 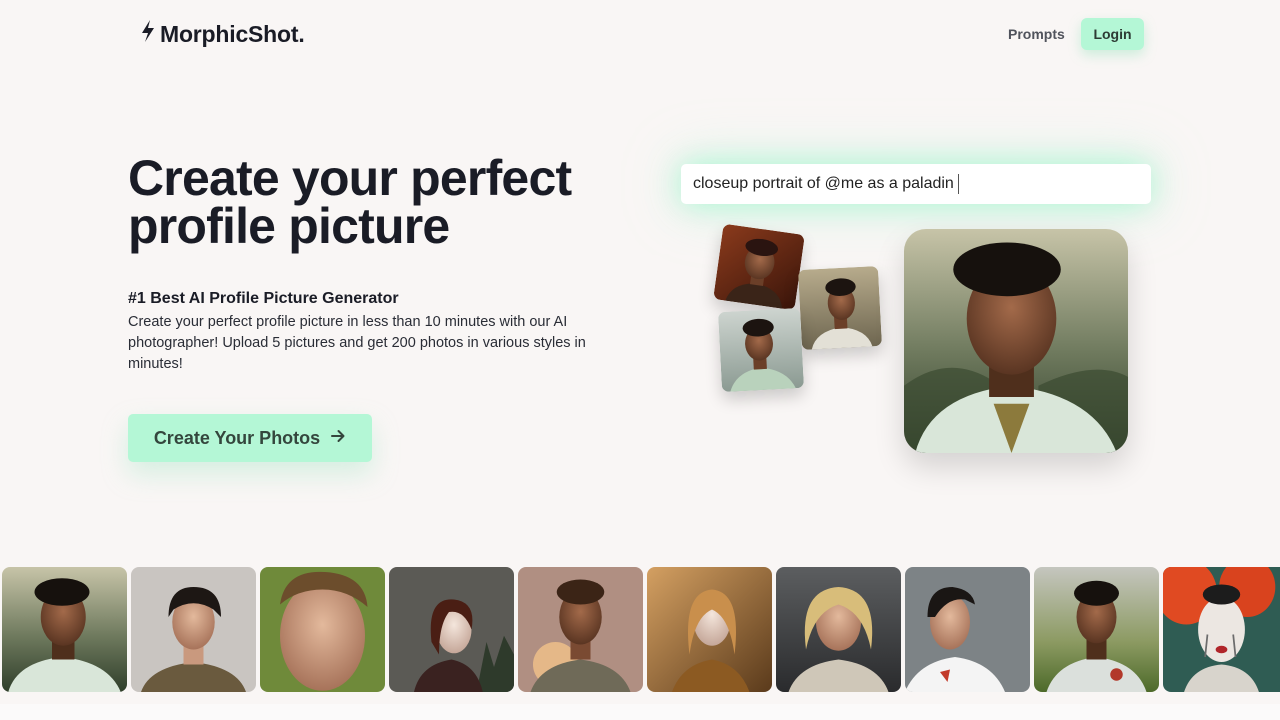 What do you see at coordinates (237, 437) in the screenshot?
I see `cta-label: Create Your Photos` at bounding box center [237, 437].